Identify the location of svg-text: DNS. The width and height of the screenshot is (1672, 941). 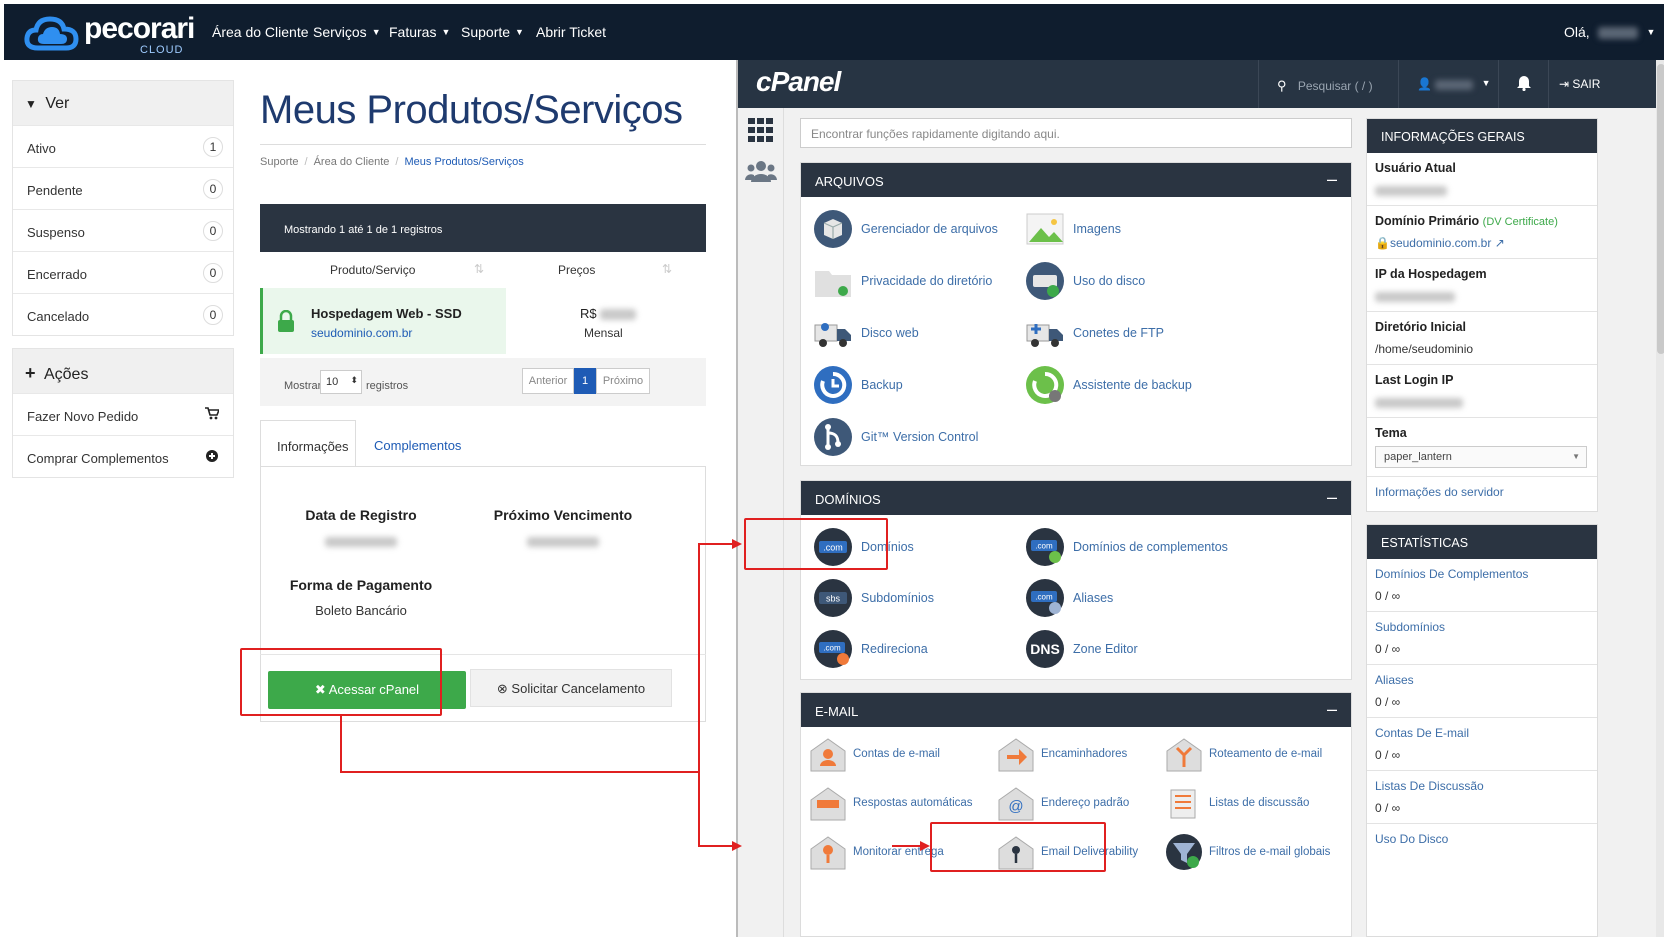
(1045, 649).